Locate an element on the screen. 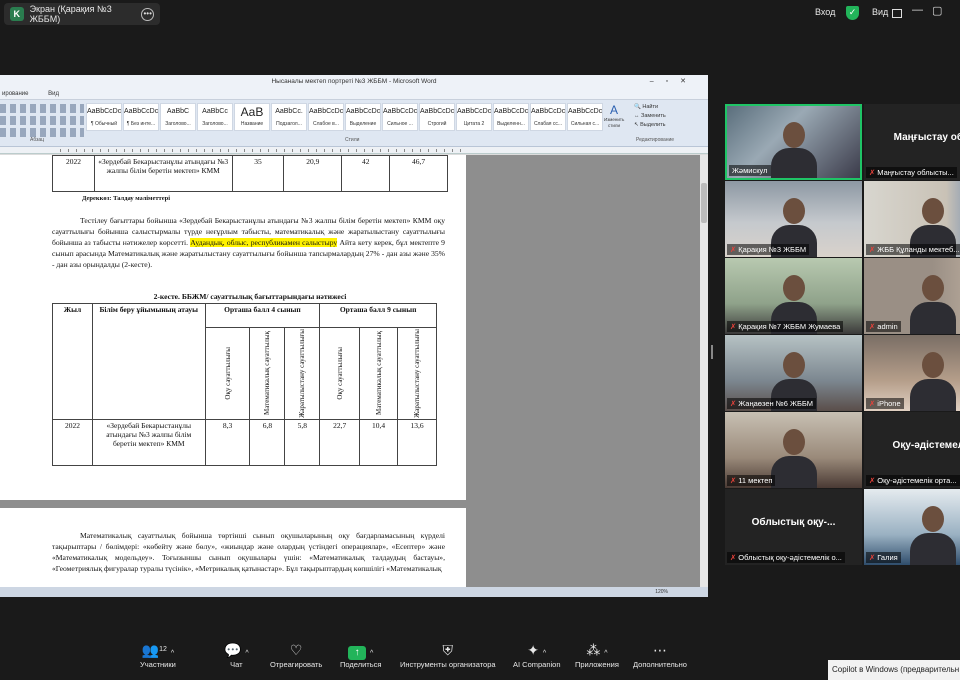 The width and height of the screenshot is (960, 680). style-name: Цитата 2 is located at coordinates (474, 124).